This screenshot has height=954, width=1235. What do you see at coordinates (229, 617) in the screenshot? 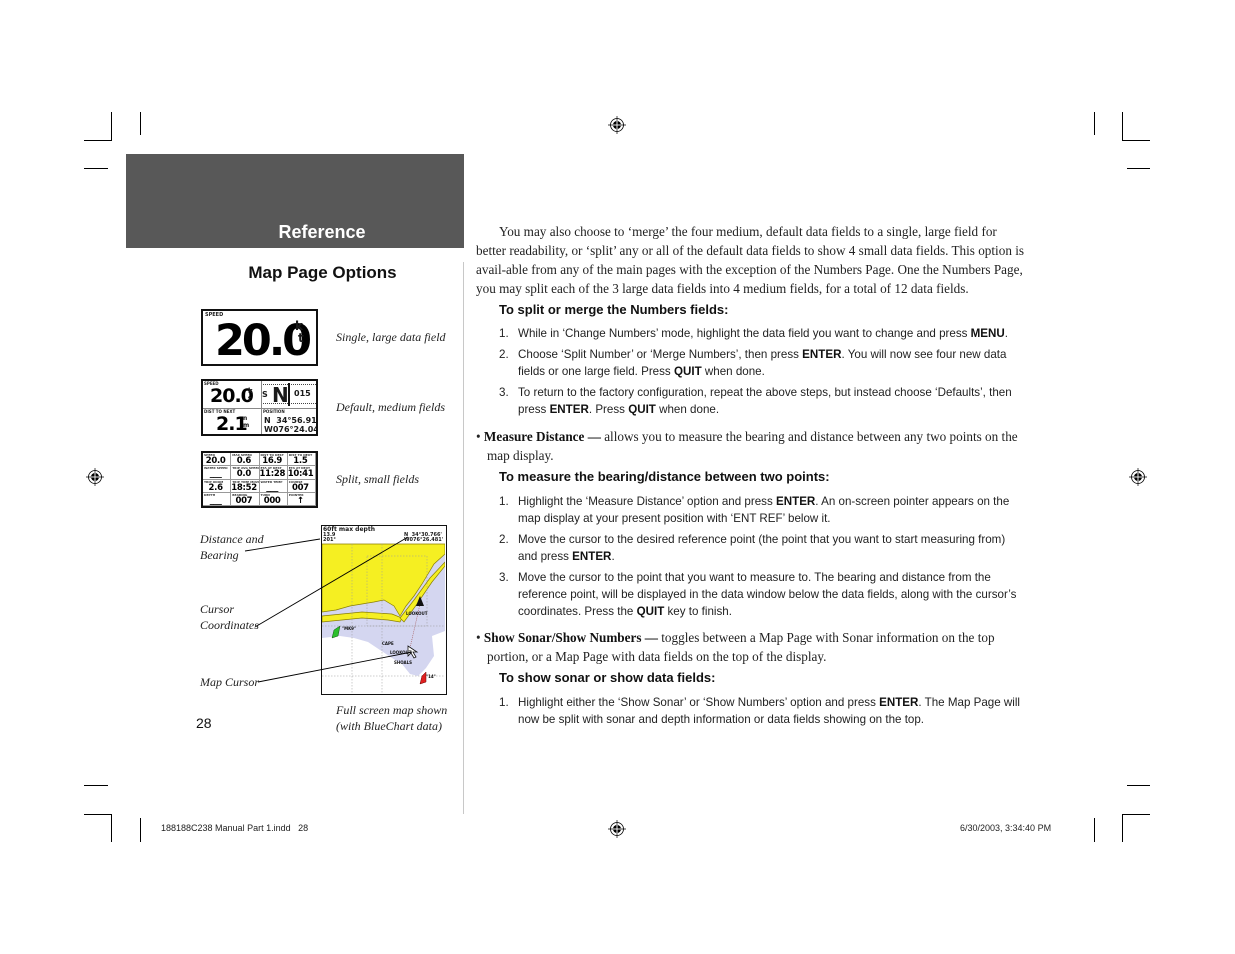
I see `callout-cursor-coordinates: Cursor Coordinates` at bounding box center [229, 617].